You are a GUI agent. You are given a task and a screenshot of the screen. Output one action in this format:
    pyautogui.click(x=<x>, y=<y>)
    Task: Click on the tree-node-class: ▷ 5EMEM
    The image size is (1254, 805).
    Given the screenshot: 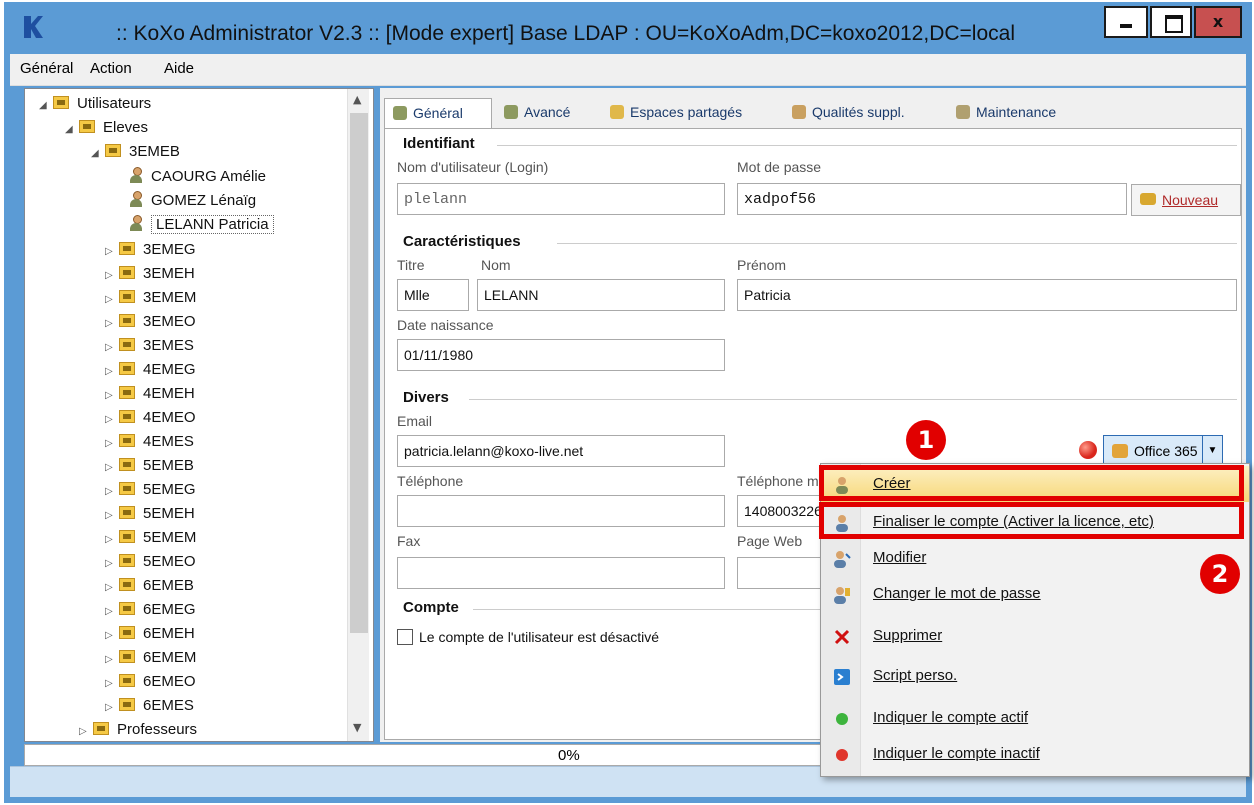 What is the action you would take?
    pyautogui.click(x=150, y=540)
    